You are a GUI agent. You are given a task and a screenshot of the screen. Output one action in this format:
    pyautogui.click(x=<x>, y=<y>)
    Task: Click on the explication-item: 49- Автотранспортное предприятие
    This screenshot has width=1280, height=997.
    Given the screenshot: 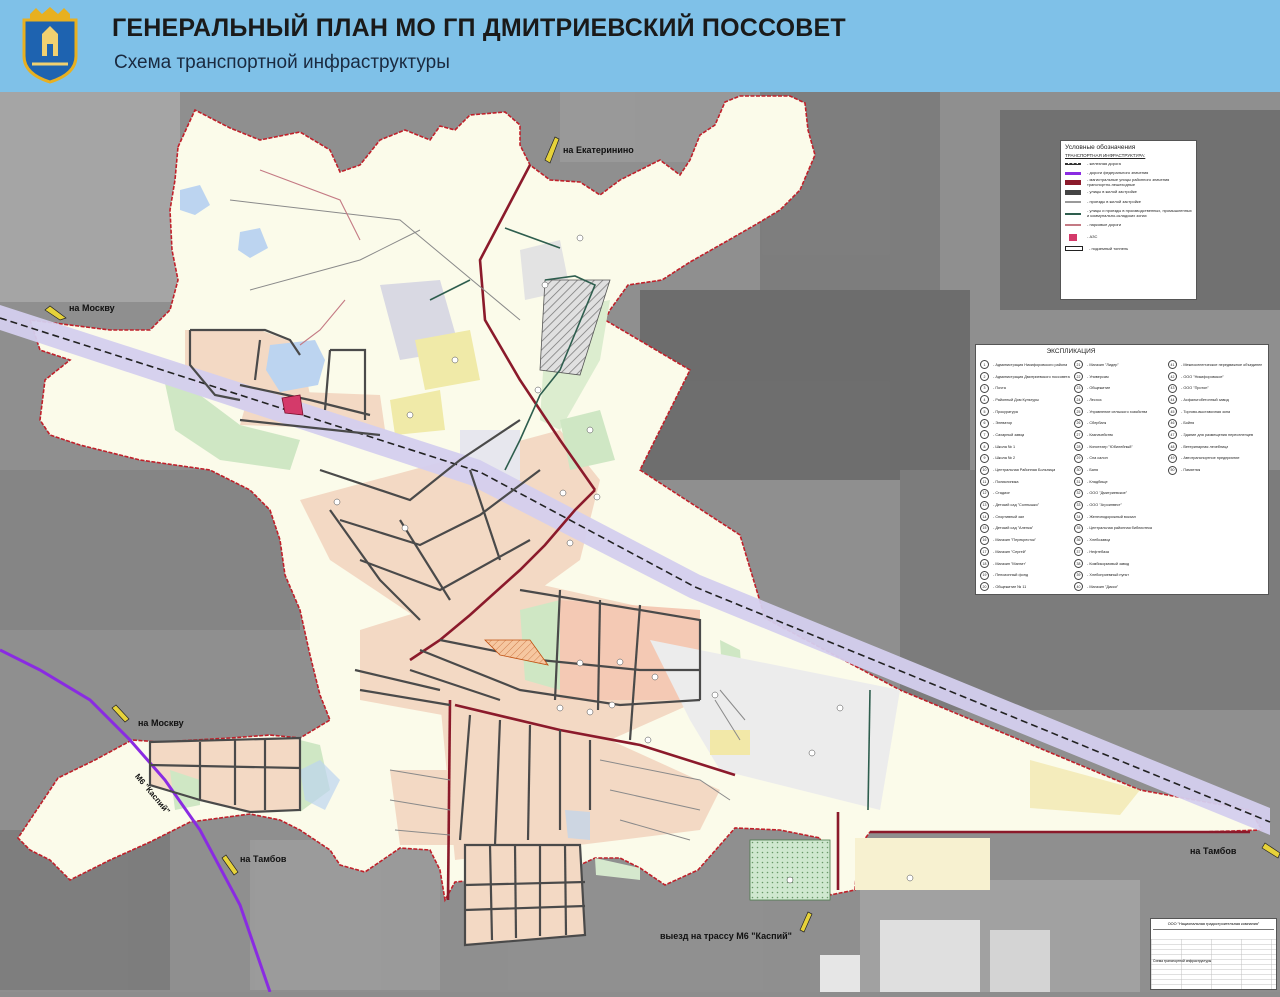 What is the action you would take?
    pyautogui.click(x=1215, y=459)
    